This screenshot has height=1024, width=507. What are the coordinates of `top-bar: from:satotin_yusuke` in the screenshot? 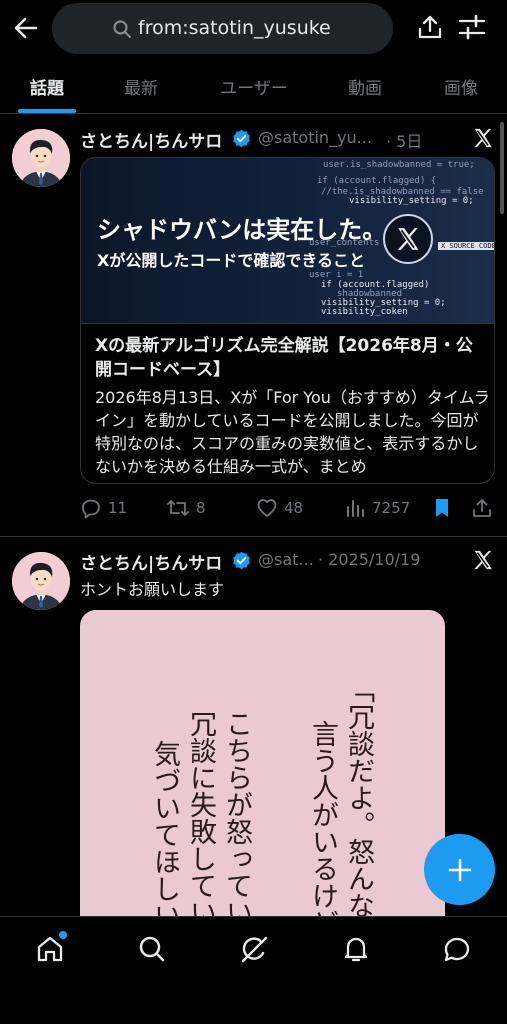 It's located at (253, 29).